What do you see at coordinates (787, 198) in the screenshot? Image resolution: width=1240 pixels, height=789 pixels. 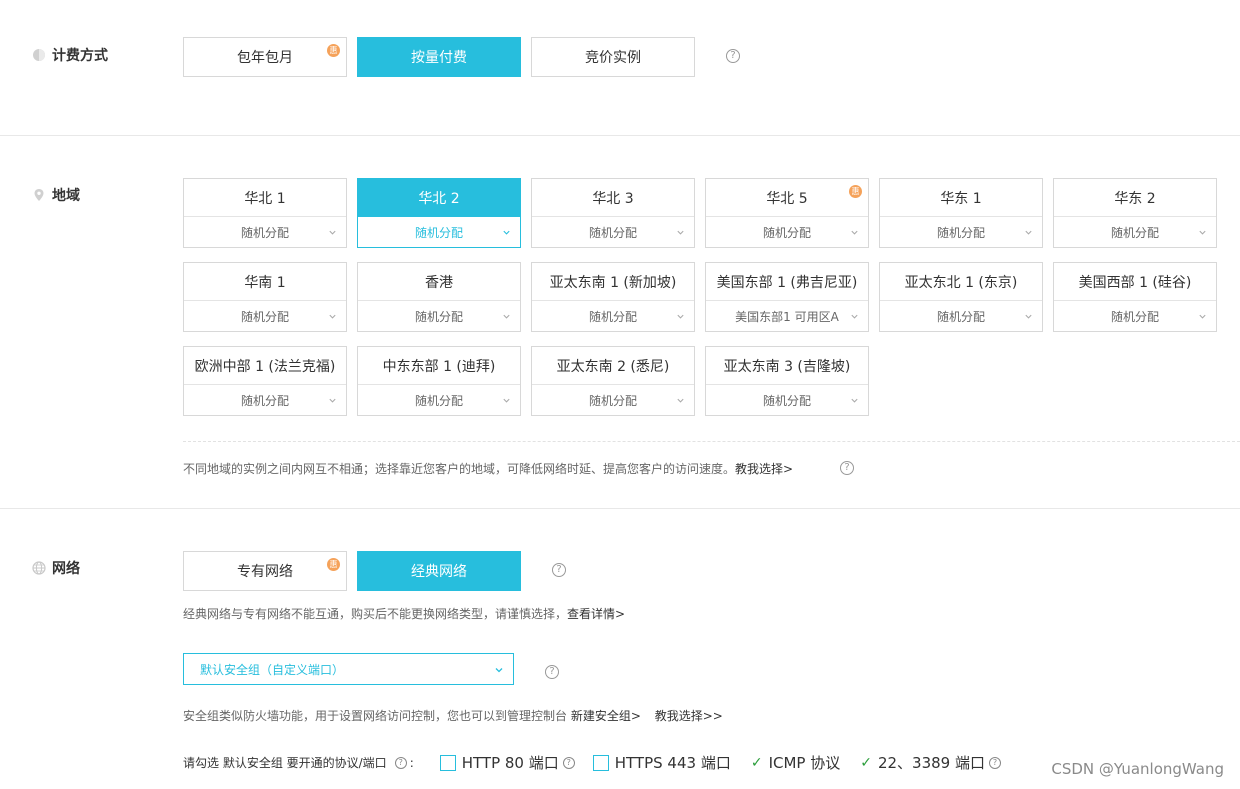 I see `region-name: 华北 5` at bounding box center [787, 198].